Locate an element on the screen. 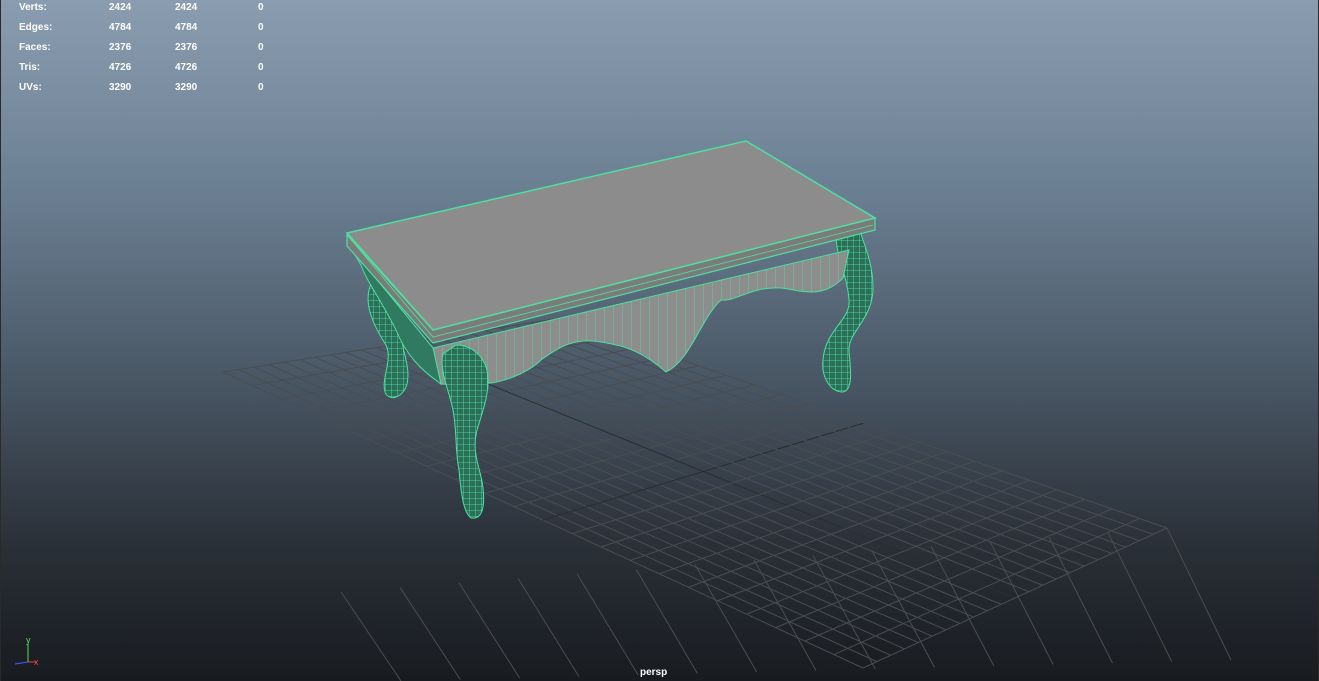 The width and height of the screenshot is (1319, 681). hud-v2: 4726 is located at coordinates (186, 67).